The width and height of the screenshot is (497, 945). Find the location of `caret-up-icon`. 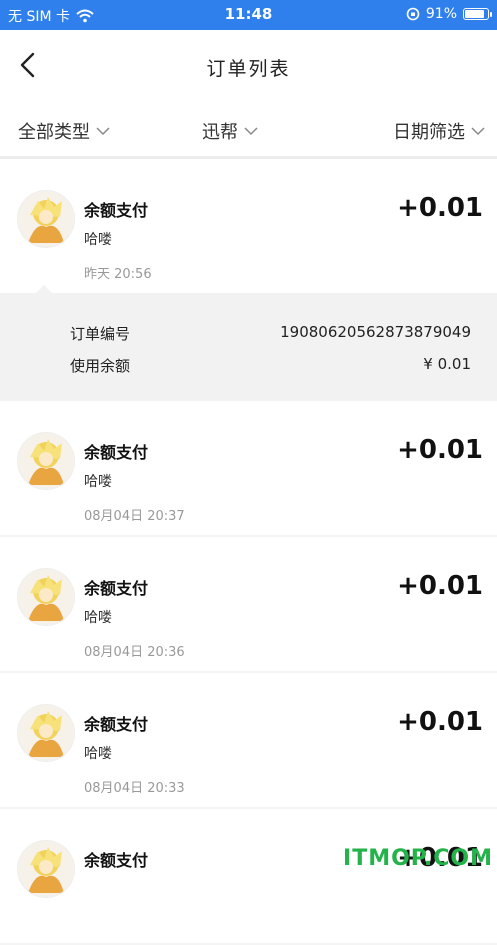

caret-up-icon is located at coordinates (44, 289).